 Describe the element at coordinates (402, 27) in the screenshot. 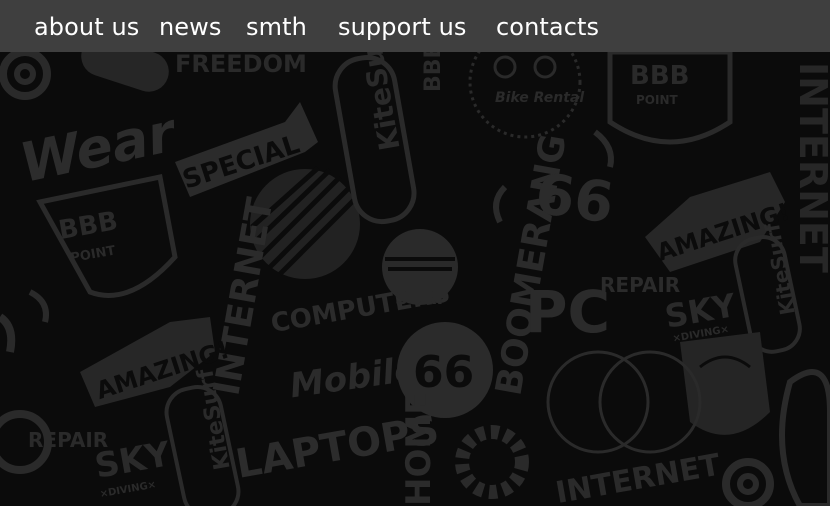

I see `nav-item-support-us: support us` at that location.